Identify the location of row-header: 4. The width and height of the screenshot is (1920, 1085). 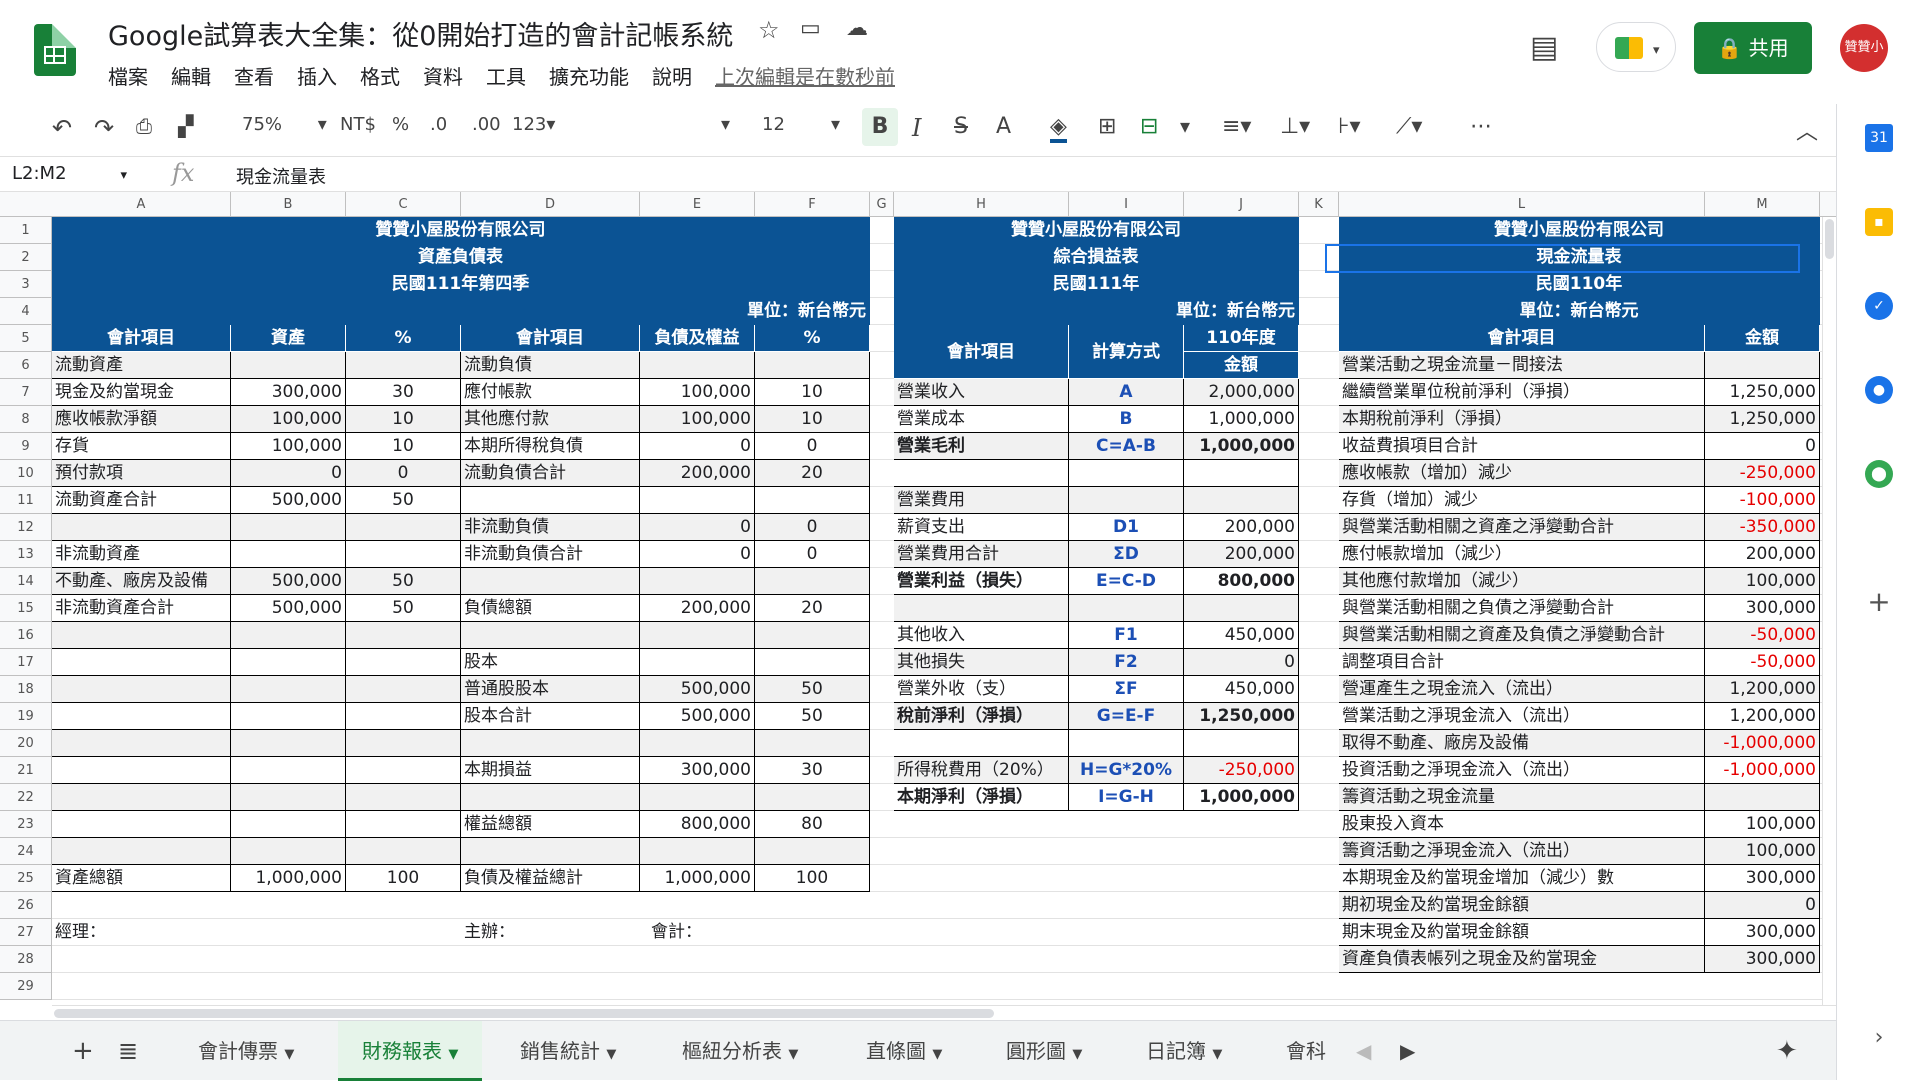
(26, 311).